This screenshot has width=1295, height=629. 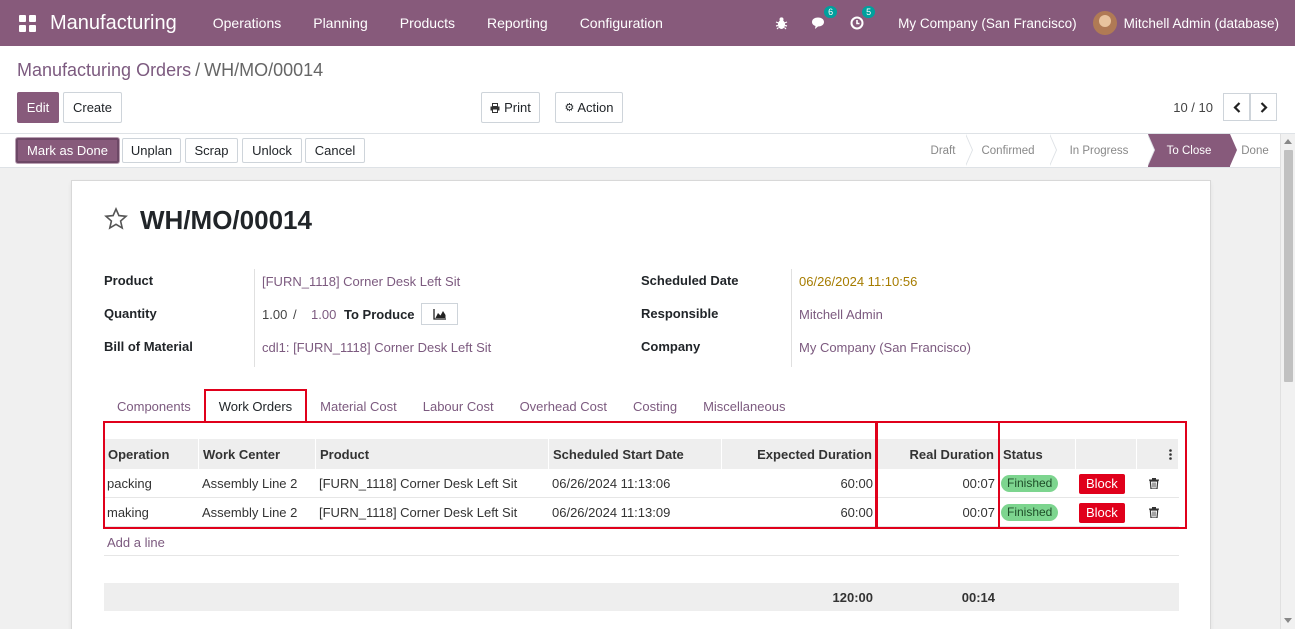 What do you see at coordinates (589, 107) in the screenshot?
I see `action-button: ⚙ Action` at bounding box center [589, 107].